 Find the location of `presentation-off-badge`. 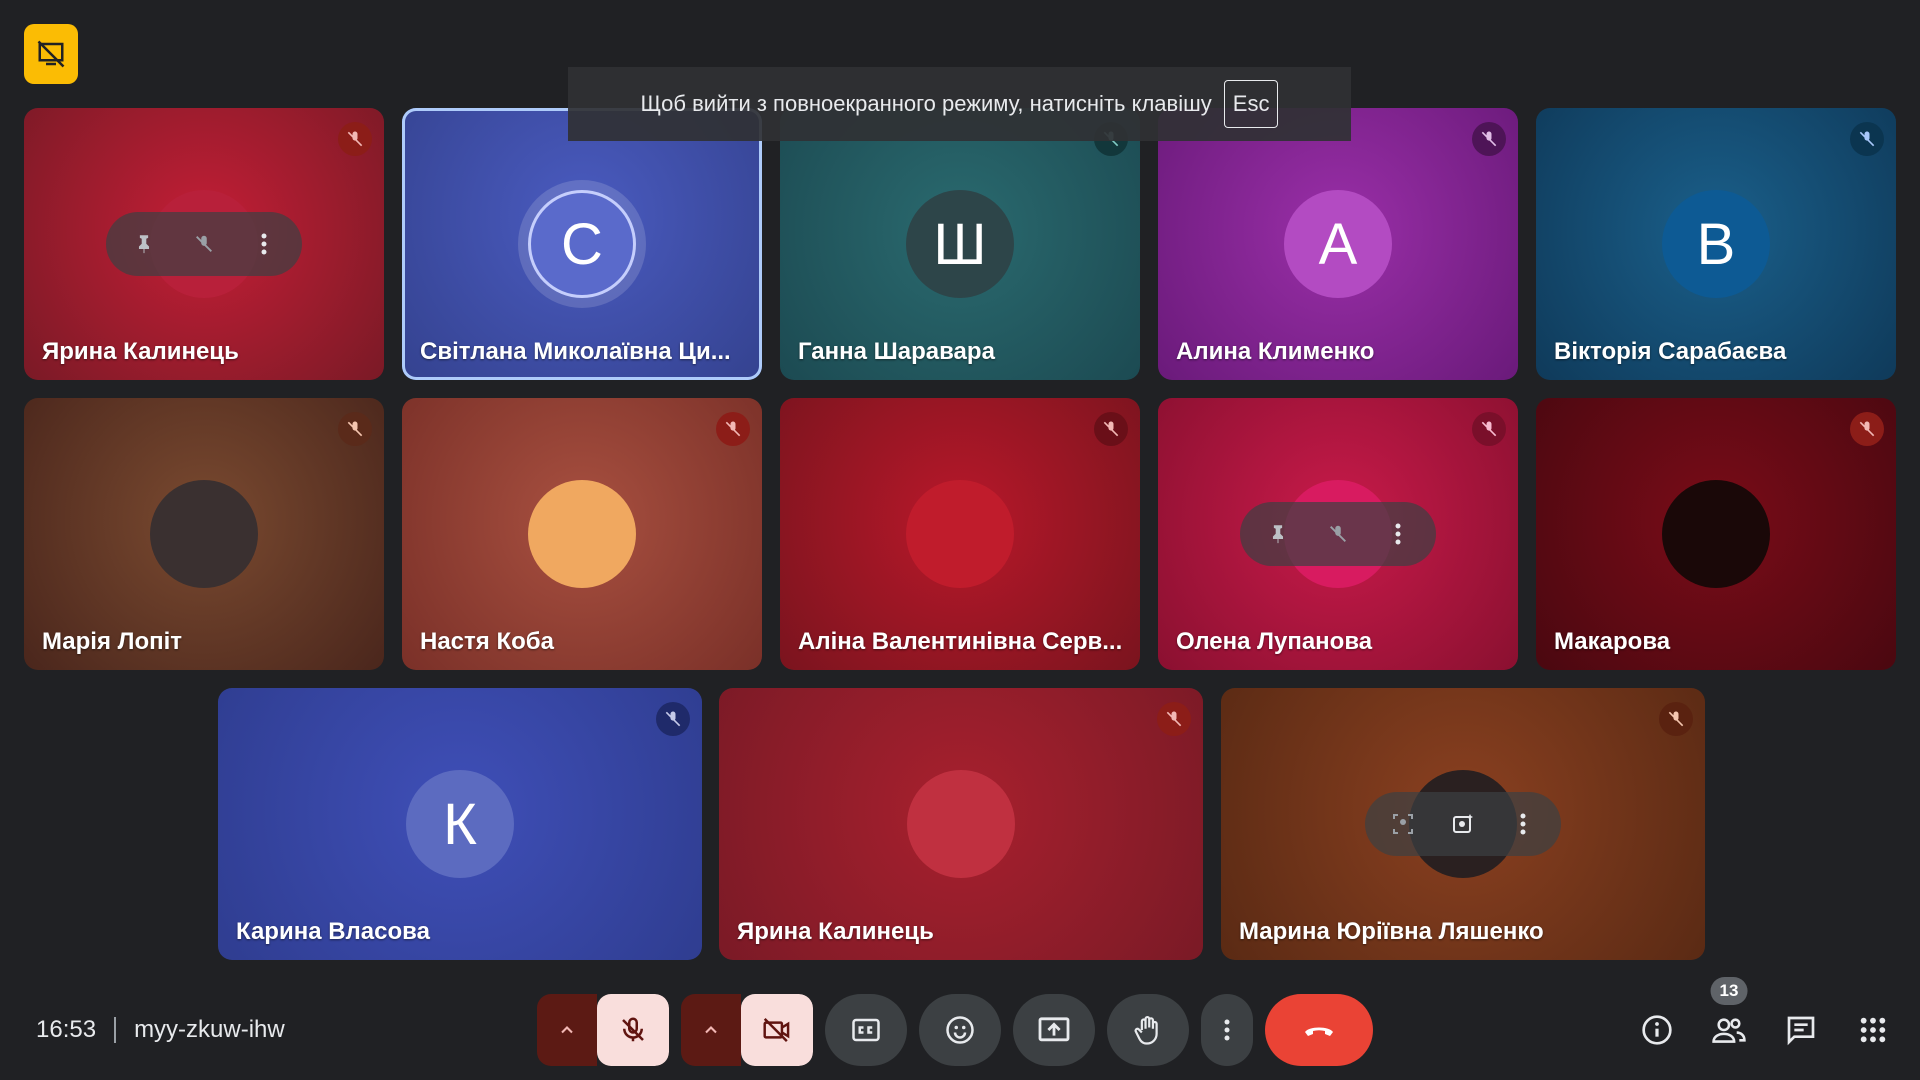

presentation-off-badge is located at coordinates (51, 54).